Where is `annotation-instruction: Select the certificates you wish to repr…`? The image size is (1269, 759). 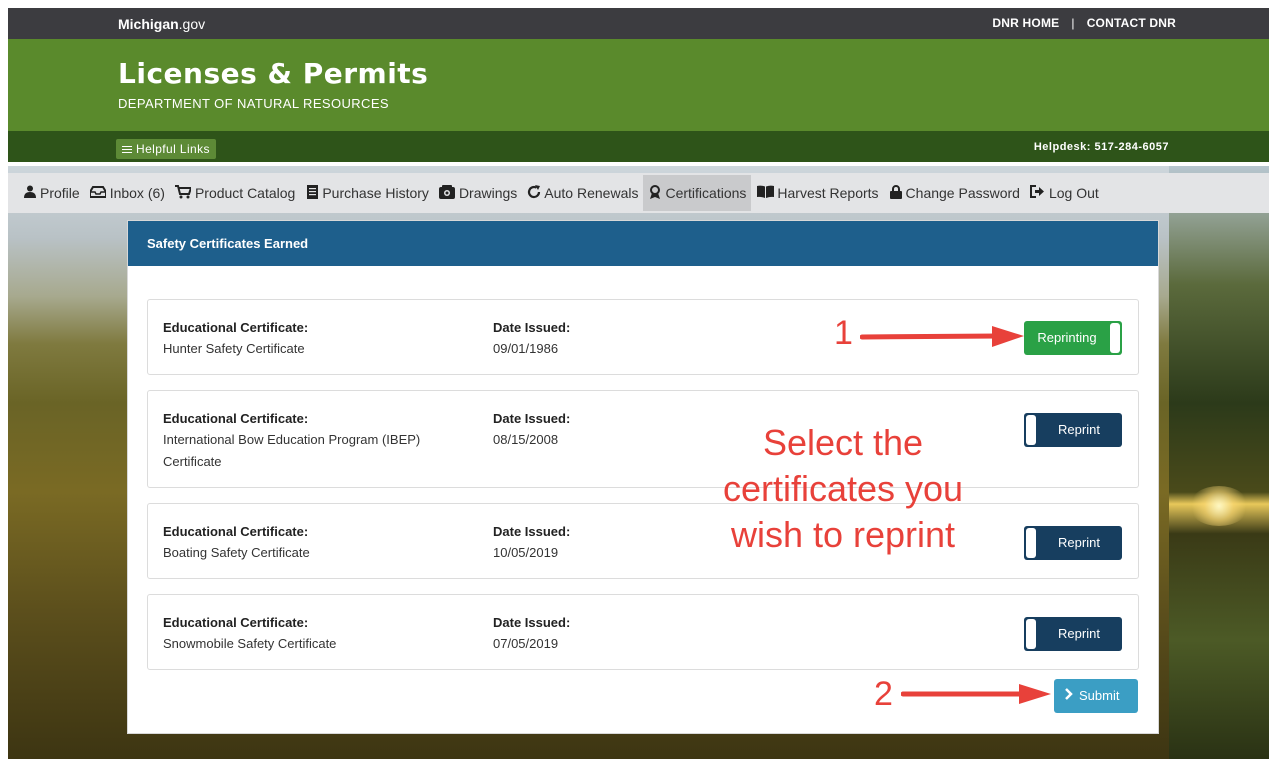 annotation-instruction: Select the certificates you wish to repr… is located at coordinates (843, 489).